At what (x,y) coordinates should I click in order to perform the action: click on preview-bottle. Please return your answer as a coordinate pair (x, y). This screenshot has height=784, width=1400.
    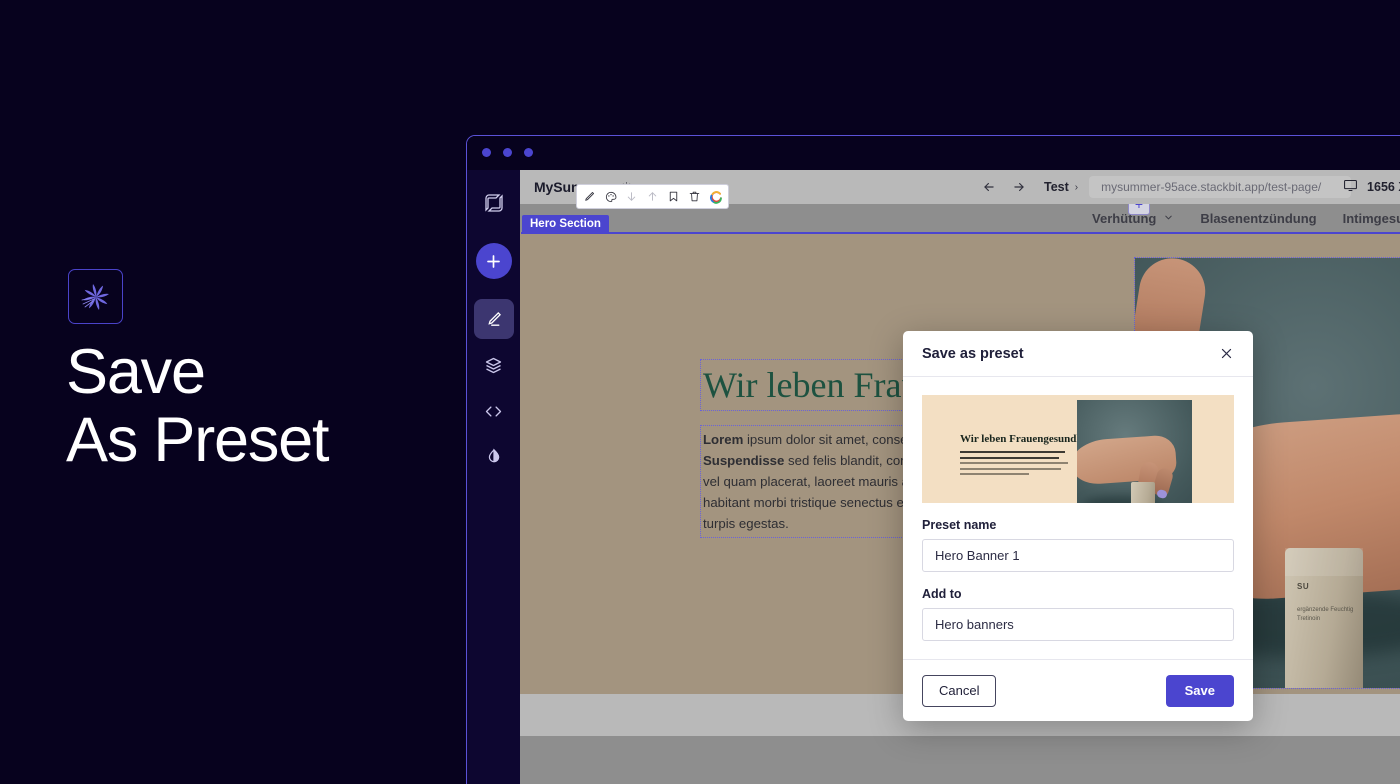
    Looking at the image, I should click on (1143, 492).